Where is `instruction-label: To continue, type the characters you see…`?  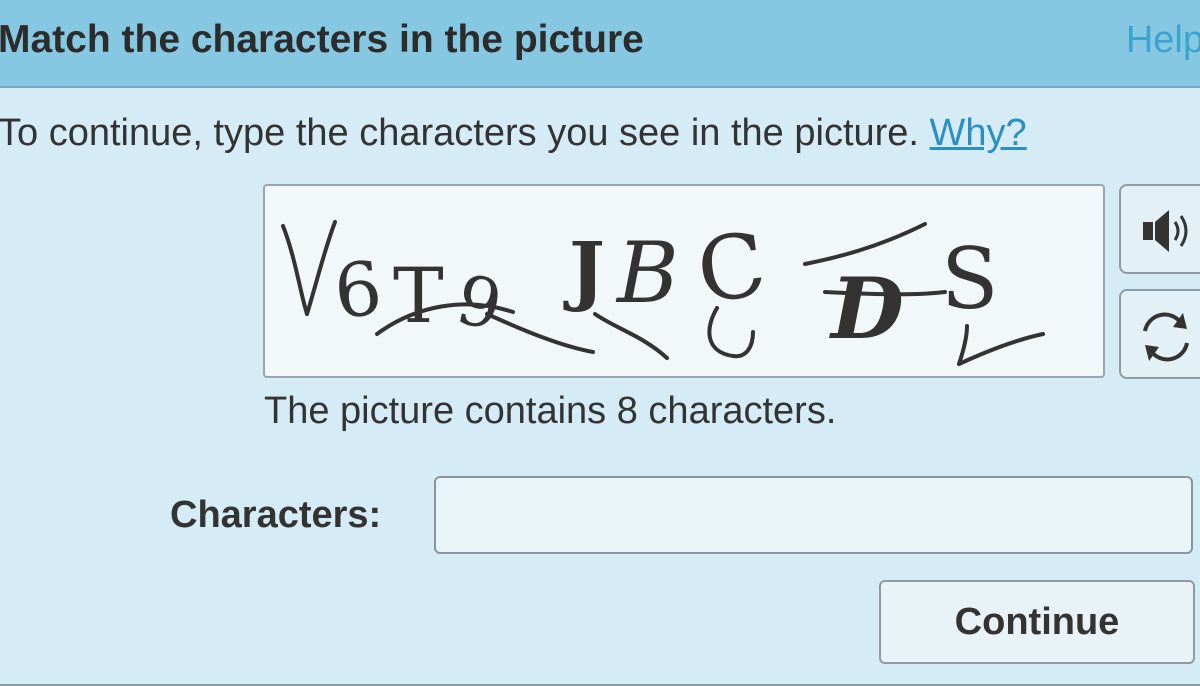 instruction-label: To continue, type the characters you see… is located at coordinates (459, 133).